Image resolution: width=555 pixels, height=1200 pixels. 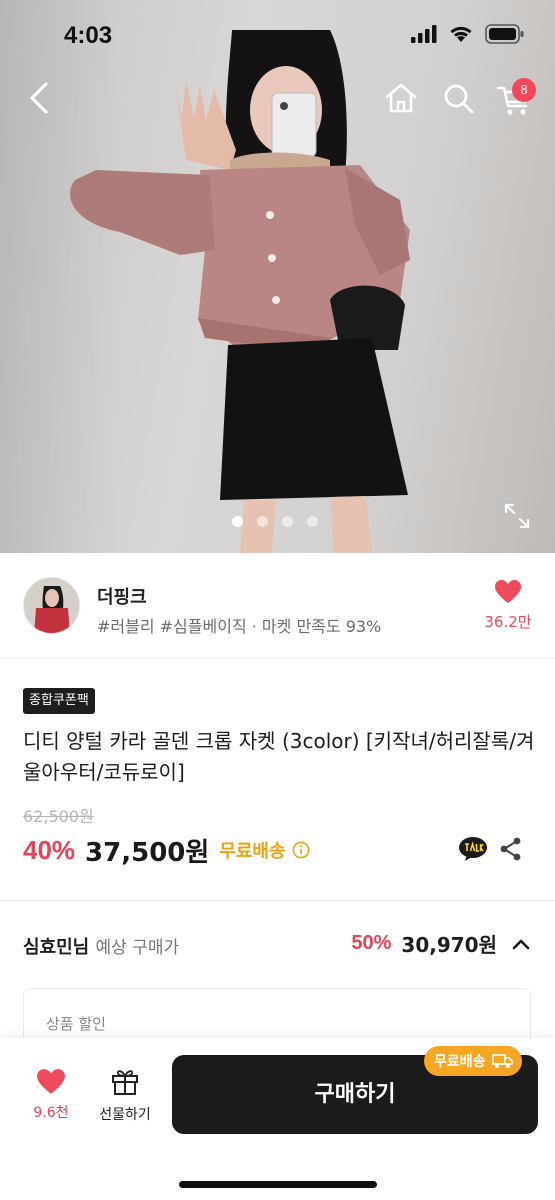 What do you see at coordinates (147, 852) in the screenshot?
I see `final-price: 37,500원` at bounding box center [147, 852].